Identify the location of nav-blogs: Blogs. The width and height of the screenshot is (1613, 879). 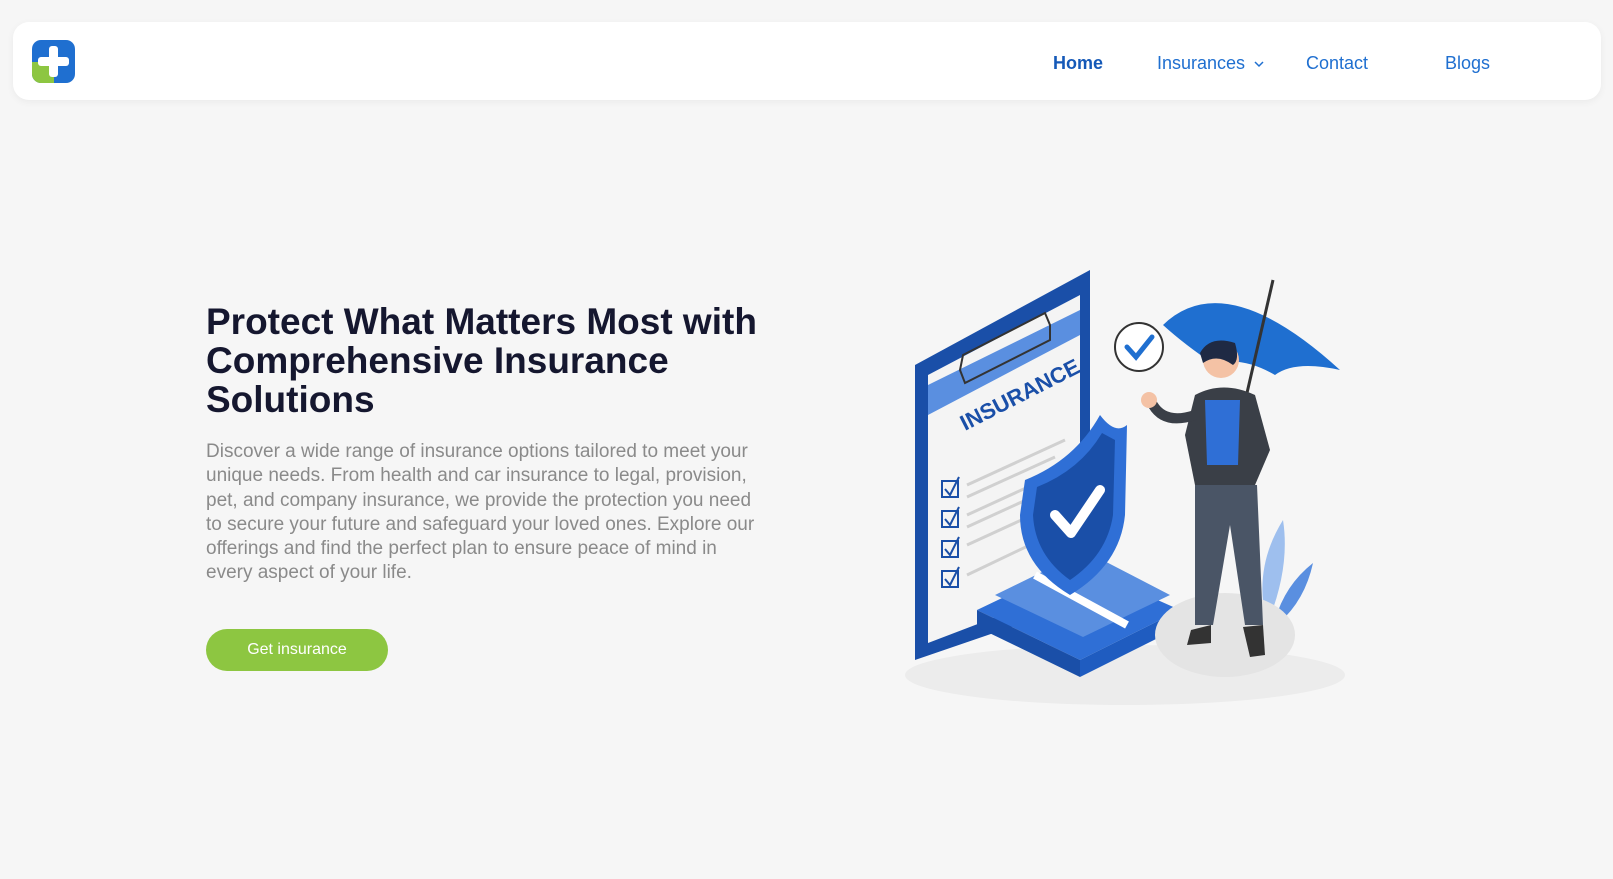
(1467, 63).